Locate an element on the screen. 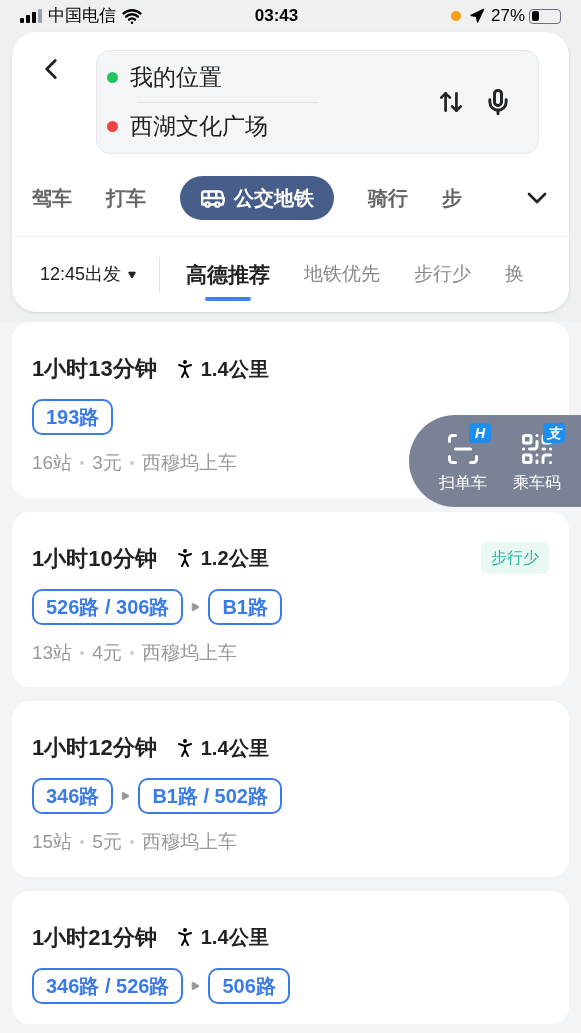 Image resolution: width=581 pixels, height=1033 pixels. clock-time: 03:43 is located at coordinates (276, 16).